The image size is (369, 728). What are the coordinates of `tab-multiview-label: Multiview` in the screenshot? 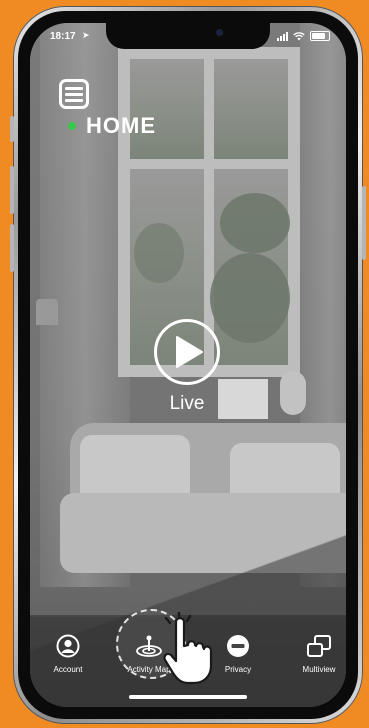 It's located at (319, 669).